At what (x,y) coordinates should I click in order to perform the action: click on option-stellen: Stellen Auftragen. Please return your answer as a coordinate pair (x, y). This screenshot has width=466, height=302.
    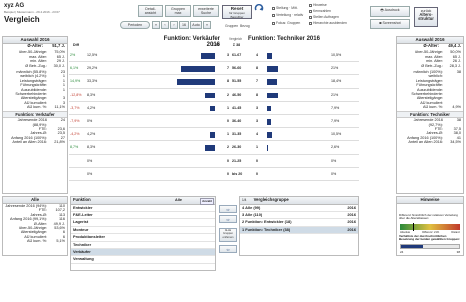
    Looking at the image, I should click on (324, 17).